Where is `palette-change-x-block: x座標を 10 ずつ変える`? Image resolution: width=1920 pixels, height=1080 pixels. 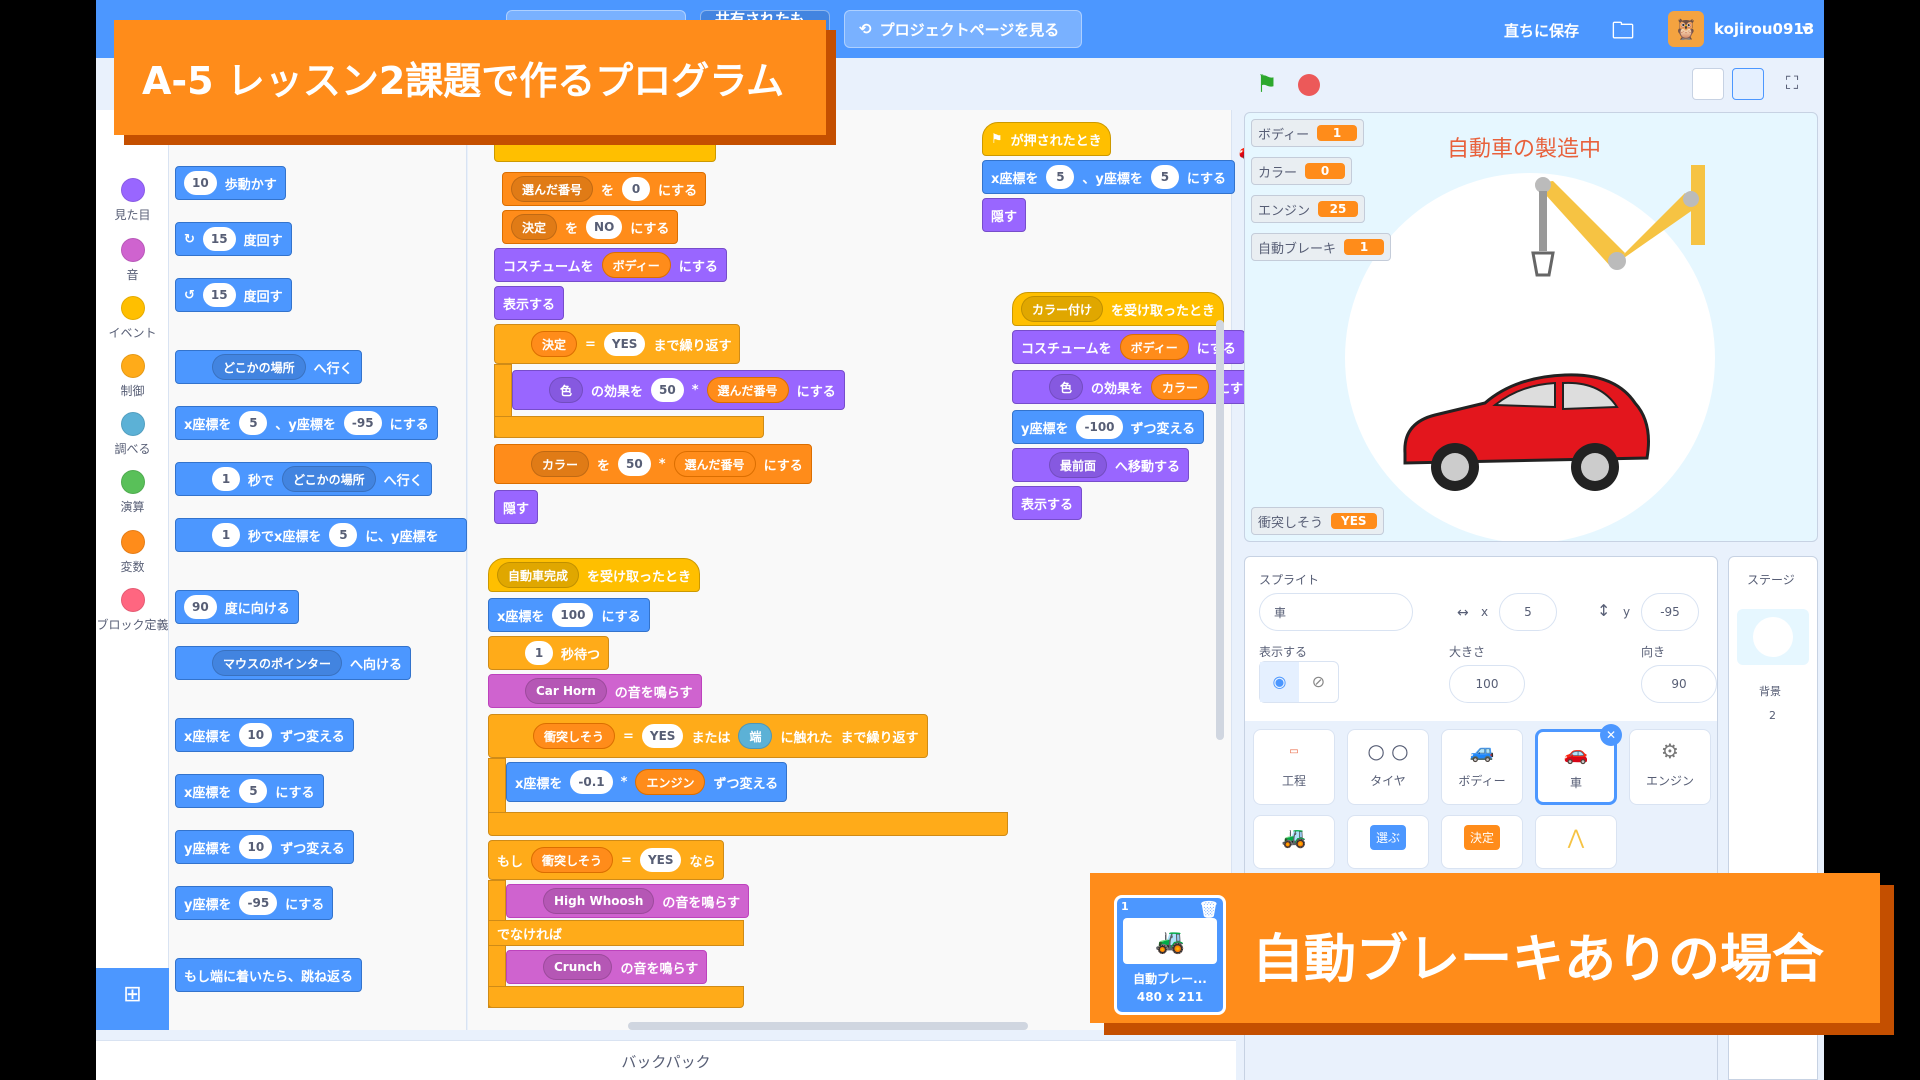
palette-change-x-block: x座標を 10 ずつ変える is located at coordinates (264, 735).